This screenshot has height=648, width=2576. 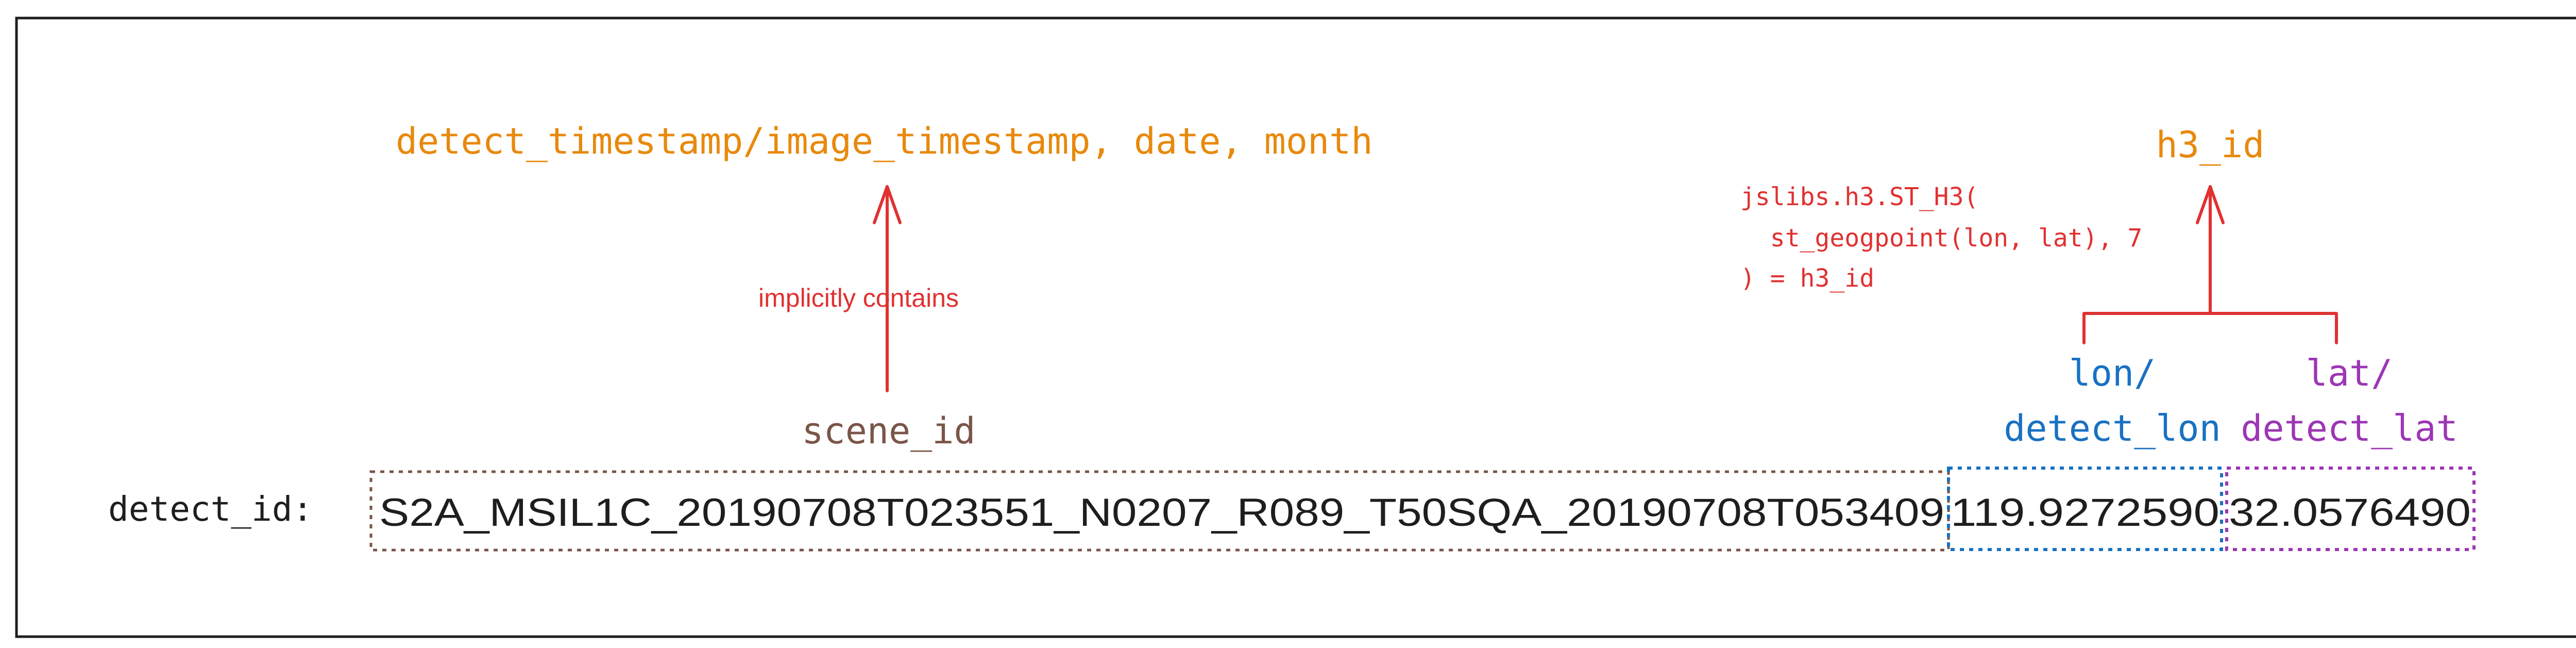 I want to click on lat-label-line-2: detect_lat, so click(x=2349, y=429).